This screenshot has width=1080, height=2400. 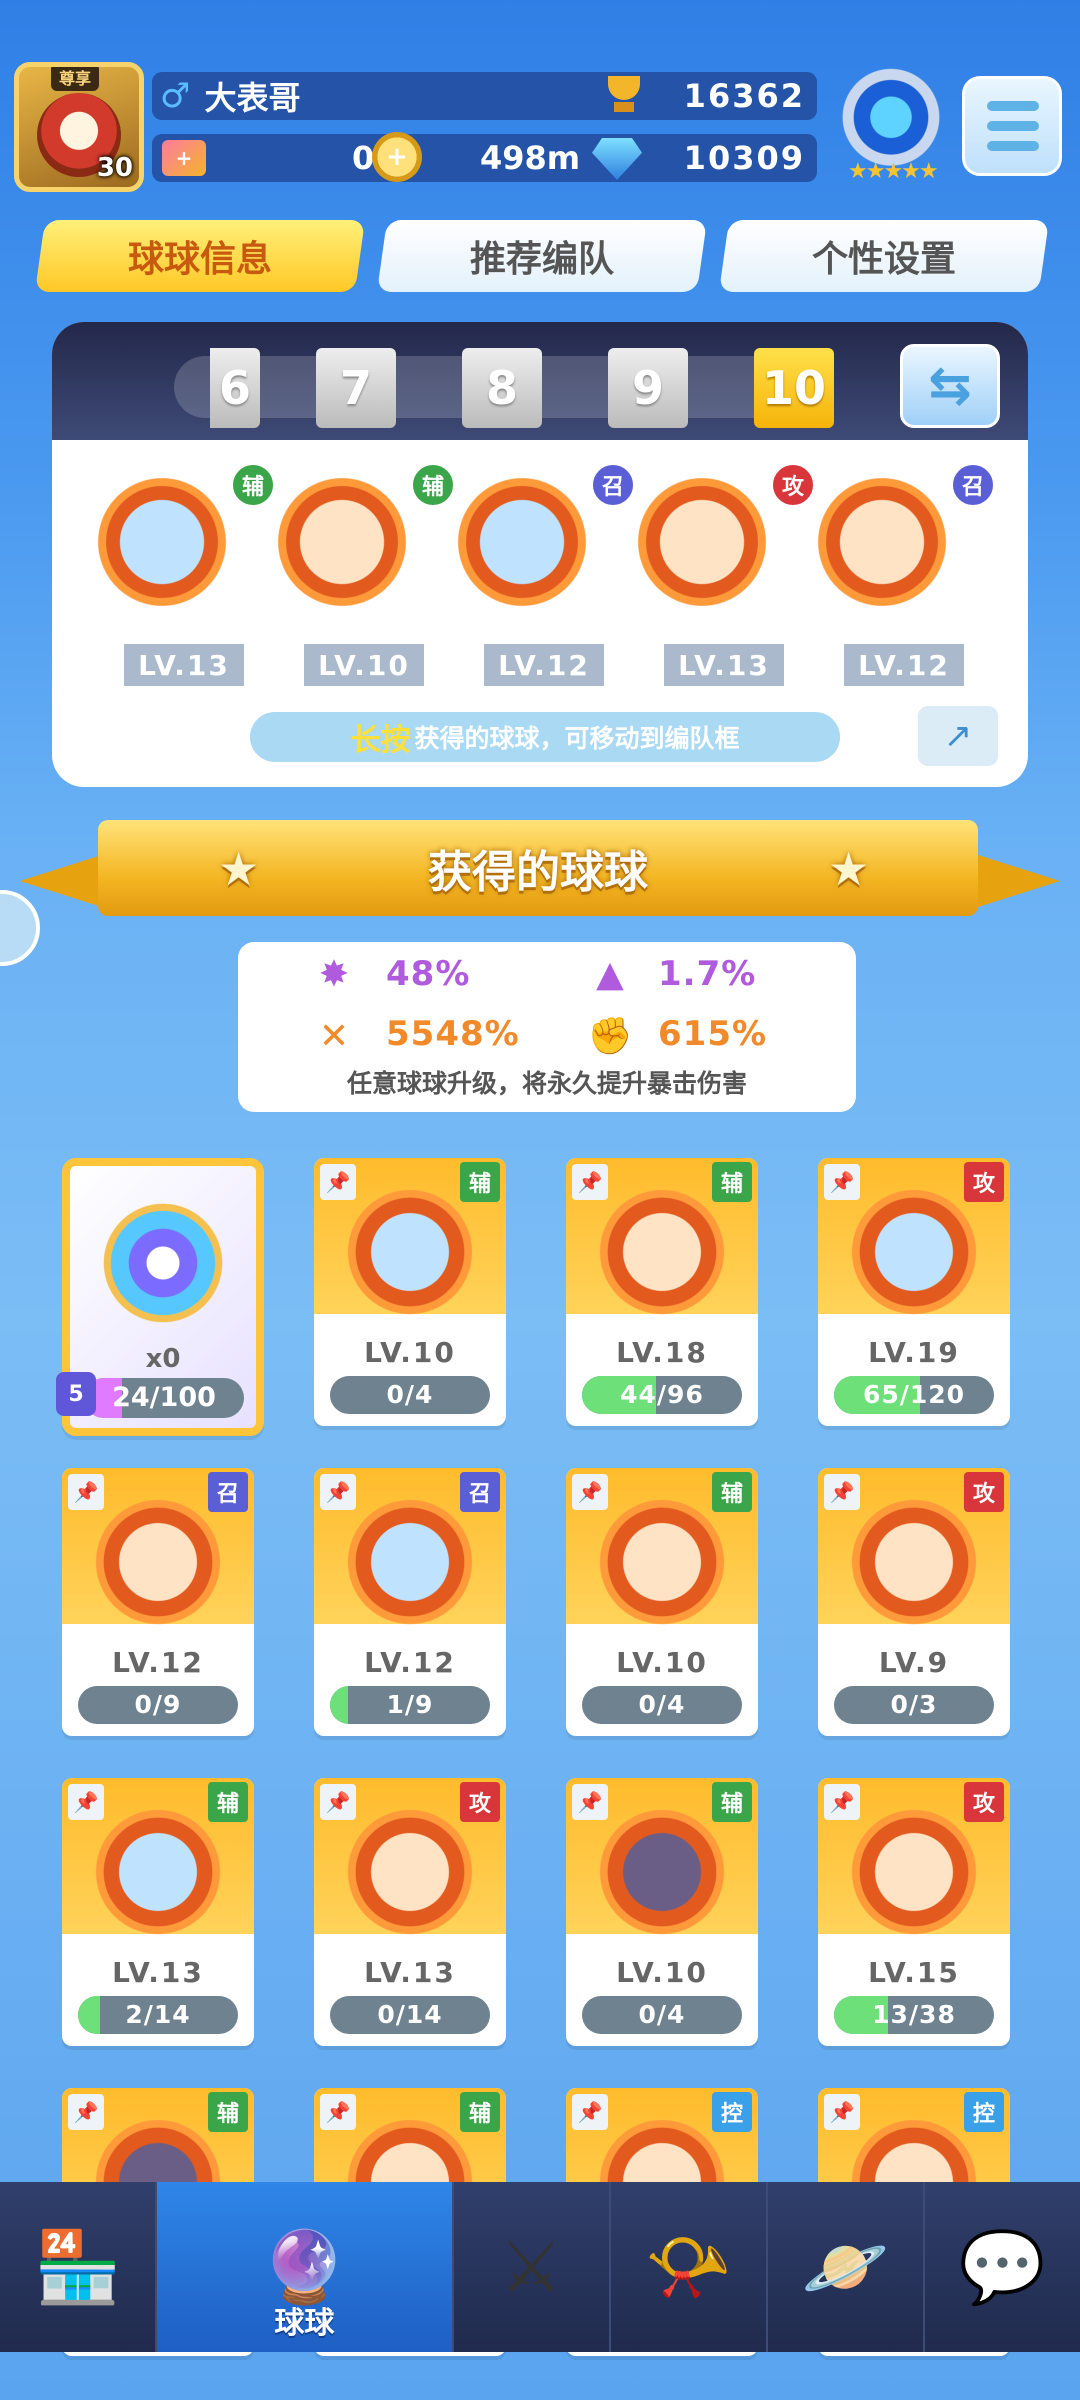 I want to click on star-icon: ★, so click(x=239, y=869).